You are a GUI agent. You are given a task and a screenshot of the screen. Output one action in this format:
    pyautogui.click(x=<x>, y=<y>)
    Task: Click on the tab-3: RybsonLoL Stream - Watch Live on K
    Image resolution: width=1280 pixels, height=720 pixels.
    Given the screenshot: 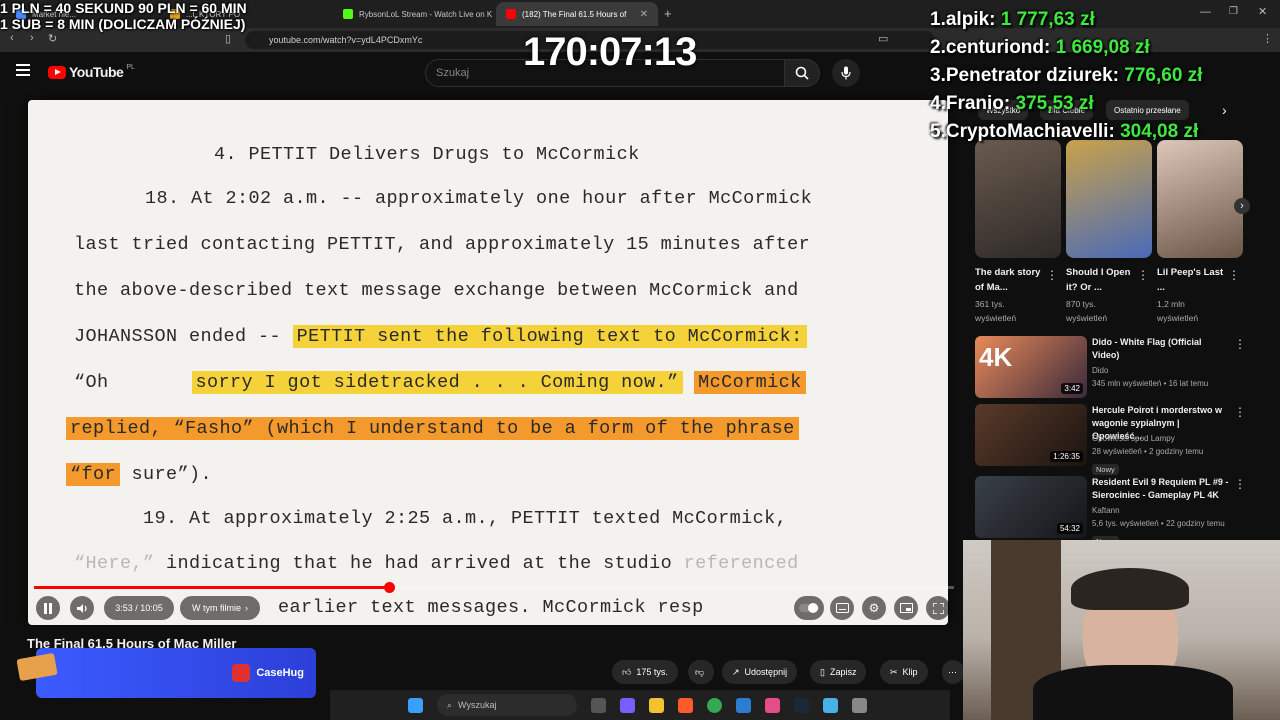 What is the action you would take?
    pyautogui.click(x=413, y=14)
    